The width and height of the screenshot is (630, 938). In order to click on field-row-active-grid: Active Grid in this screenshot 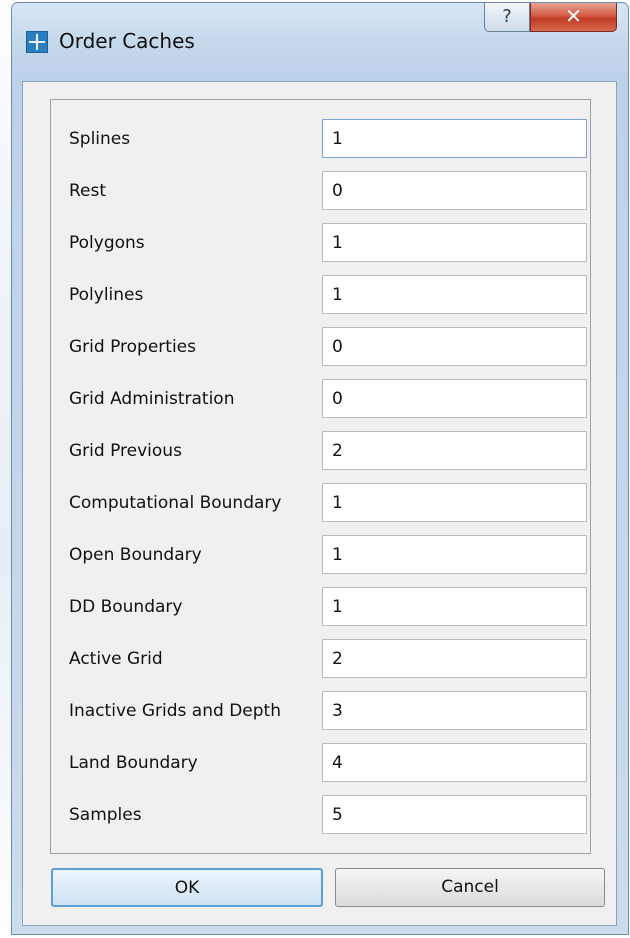, I will do `click(320, 658)`.